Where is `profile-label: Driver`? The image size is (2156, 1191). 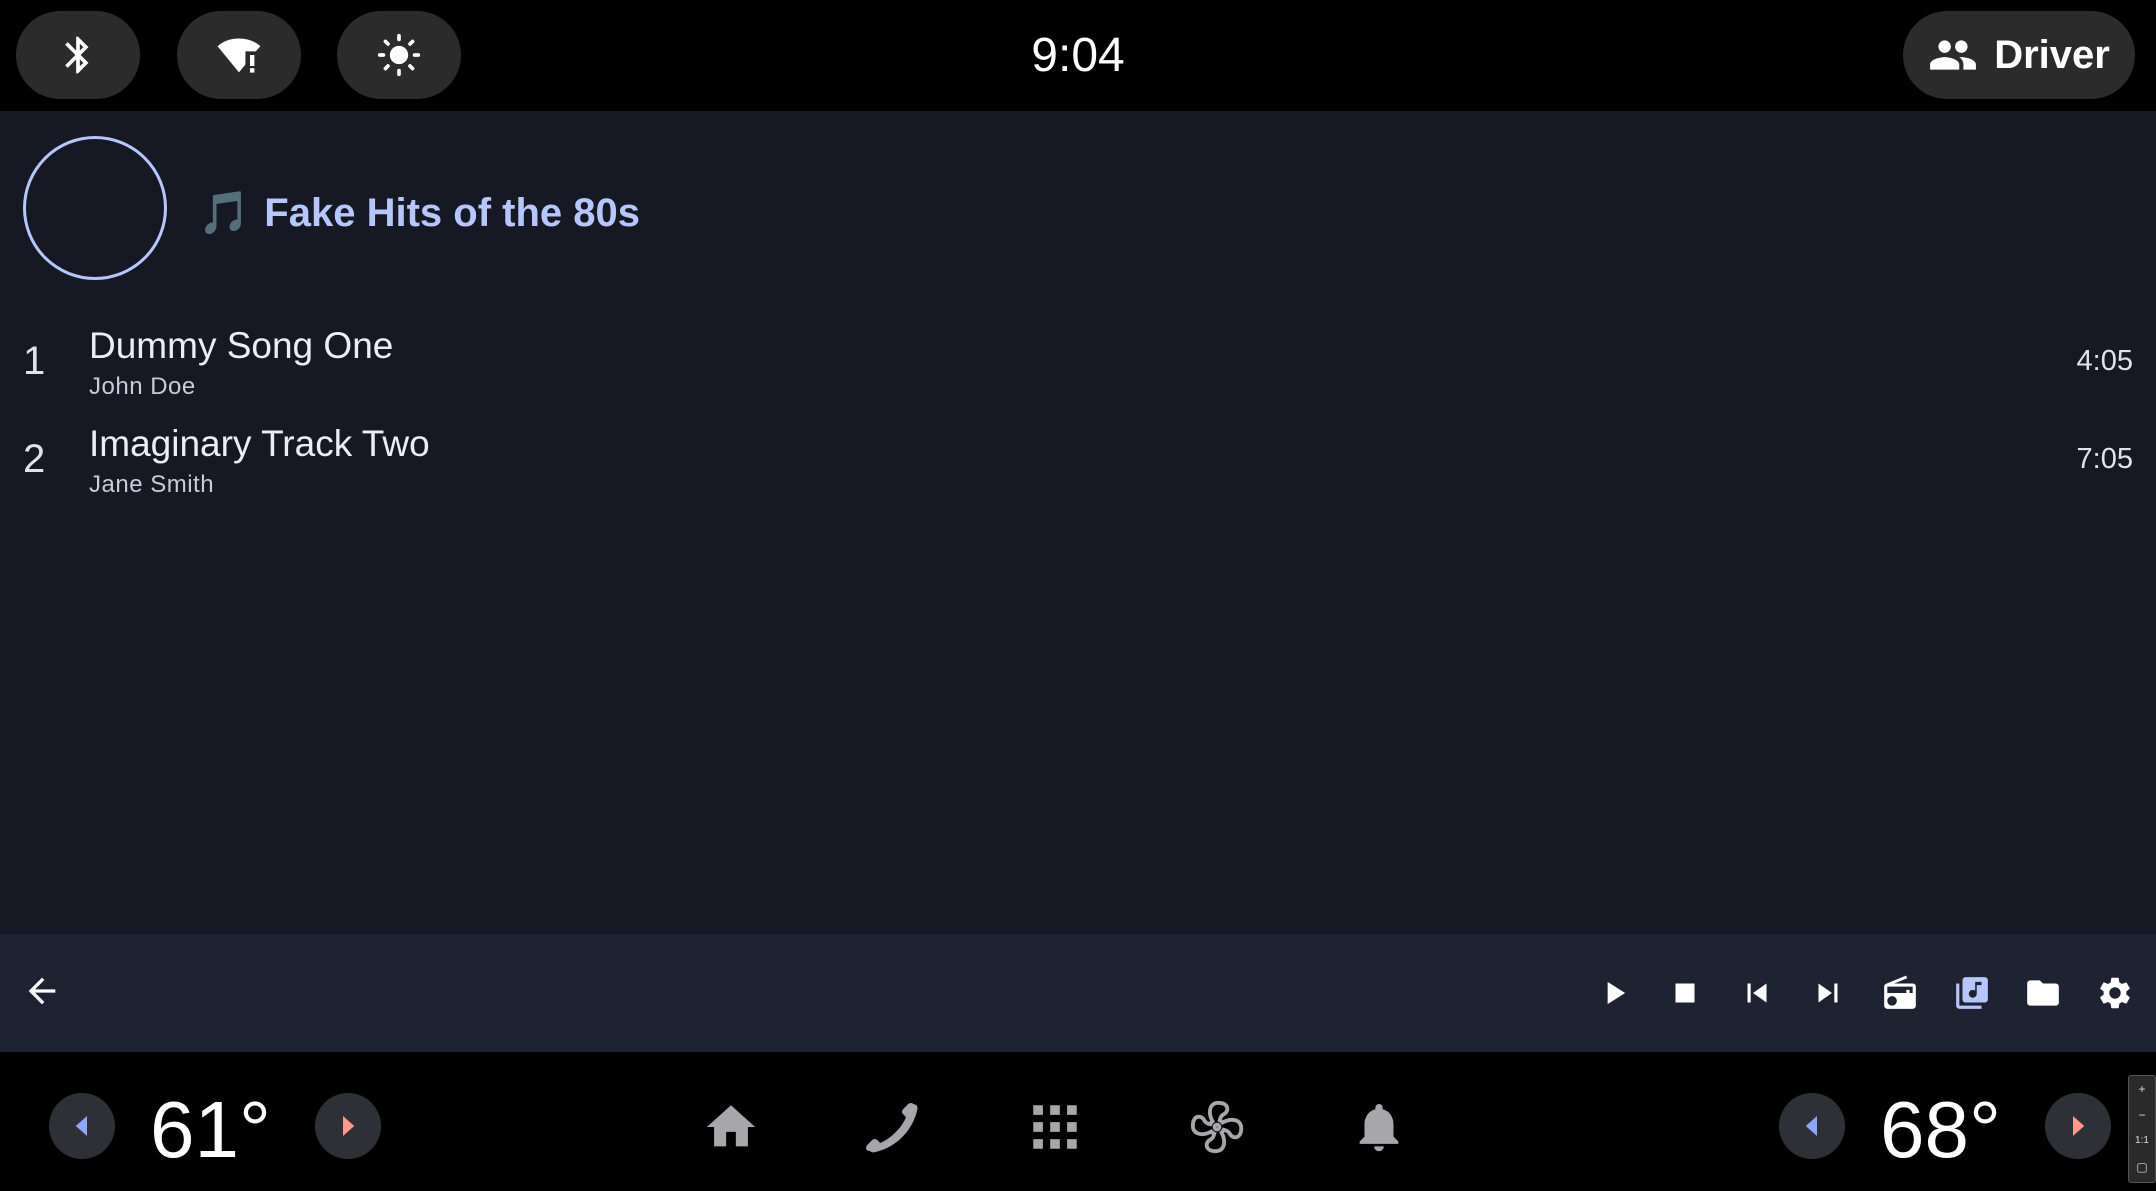 profile-label: Driver is located at coordinates (2052, 54).